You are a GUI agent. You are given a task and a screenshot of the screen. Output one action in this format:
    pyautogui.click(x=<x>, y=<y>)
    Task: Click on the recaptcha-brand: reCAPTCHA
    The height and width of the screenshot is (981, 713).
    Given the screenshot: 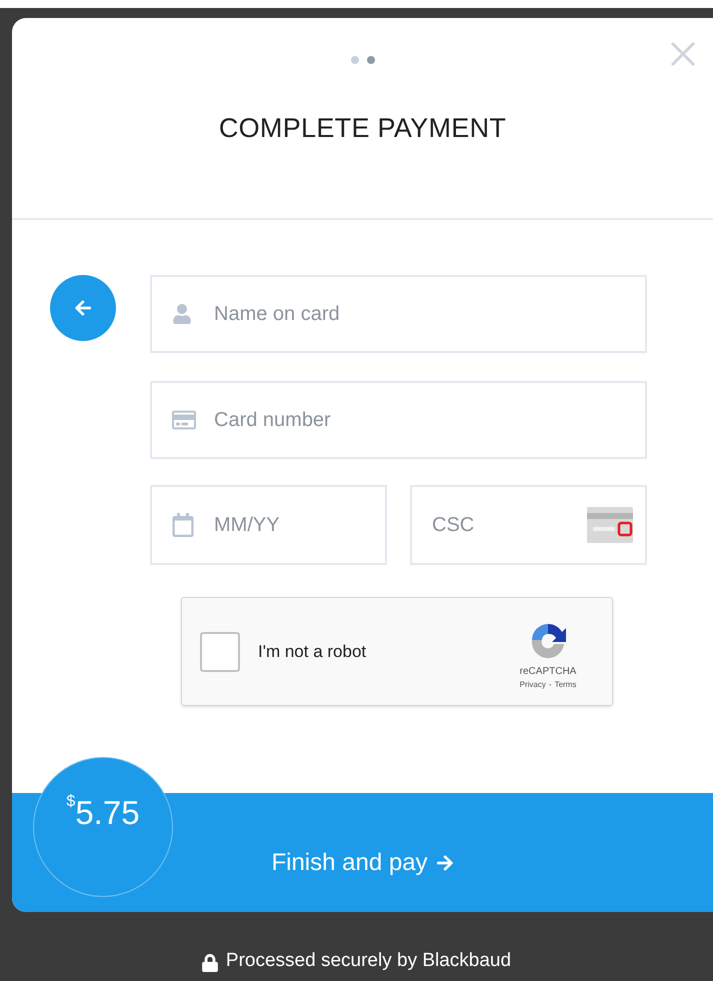 What is the action you would take?
    pyautogui.click(x=548, y=672)
    